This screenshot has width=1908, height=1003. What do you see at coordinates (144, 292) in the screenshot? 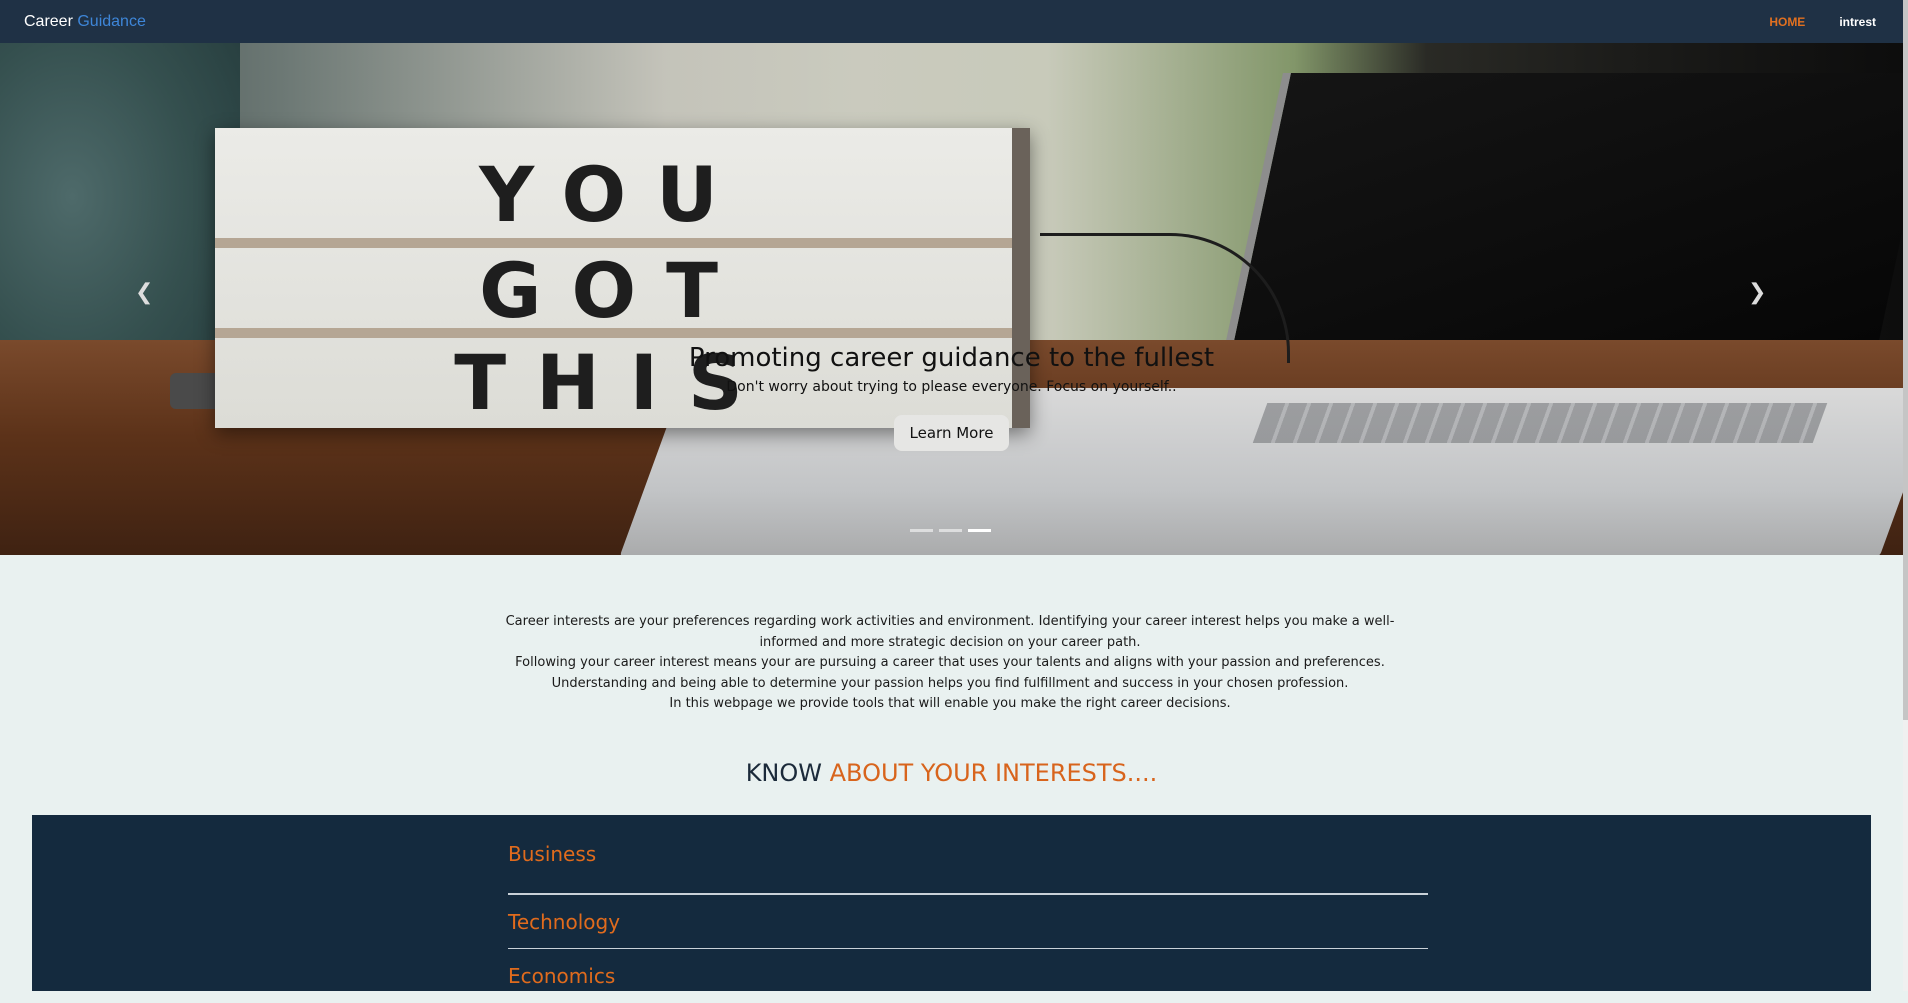
I see `chevron-left-icon: ❮` at bounding box center [144, 292].